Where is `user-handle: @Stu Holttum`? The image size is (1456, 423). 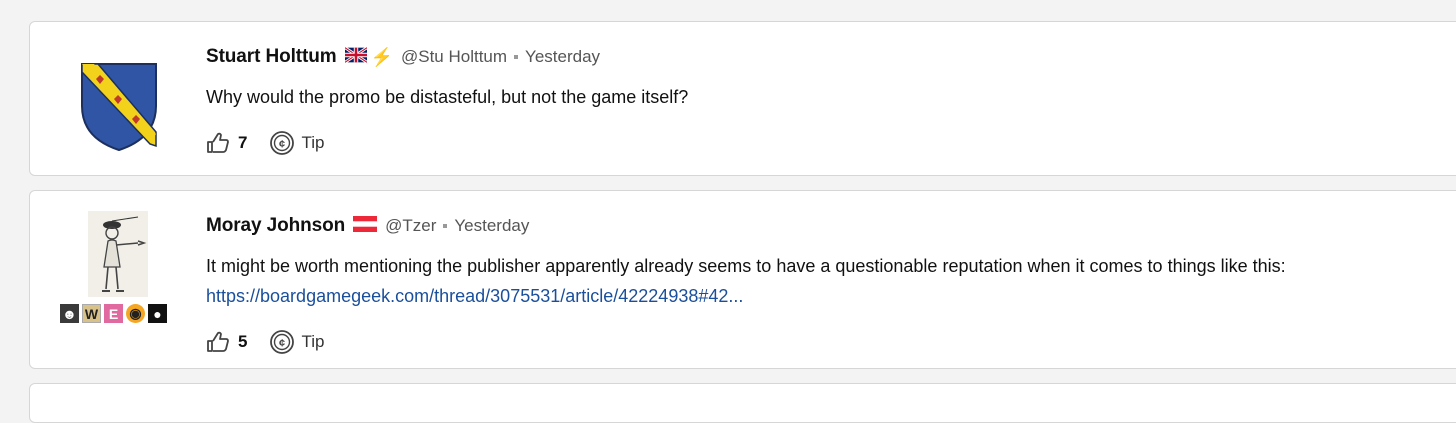
user-handle: @Stu Holttum is located at coordinates (454, 57).